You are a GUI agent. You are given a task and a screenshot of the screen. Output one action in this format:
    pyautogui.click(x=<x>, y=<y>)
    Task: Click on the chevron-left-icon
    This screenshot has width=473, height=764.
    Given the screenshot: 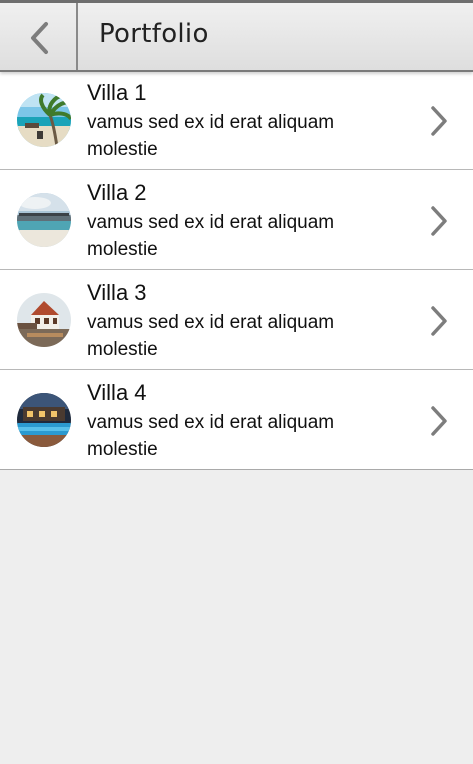 What is the action you would take?
    pyautogui.click(x=39, y=38)
    